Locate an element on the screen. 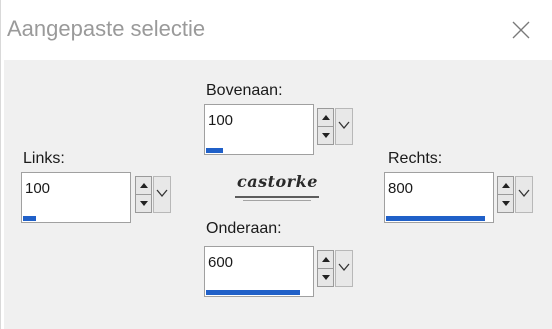 This screenshot has height=329, width=552. right-spin-up-button is located at coordinates (505, 186).